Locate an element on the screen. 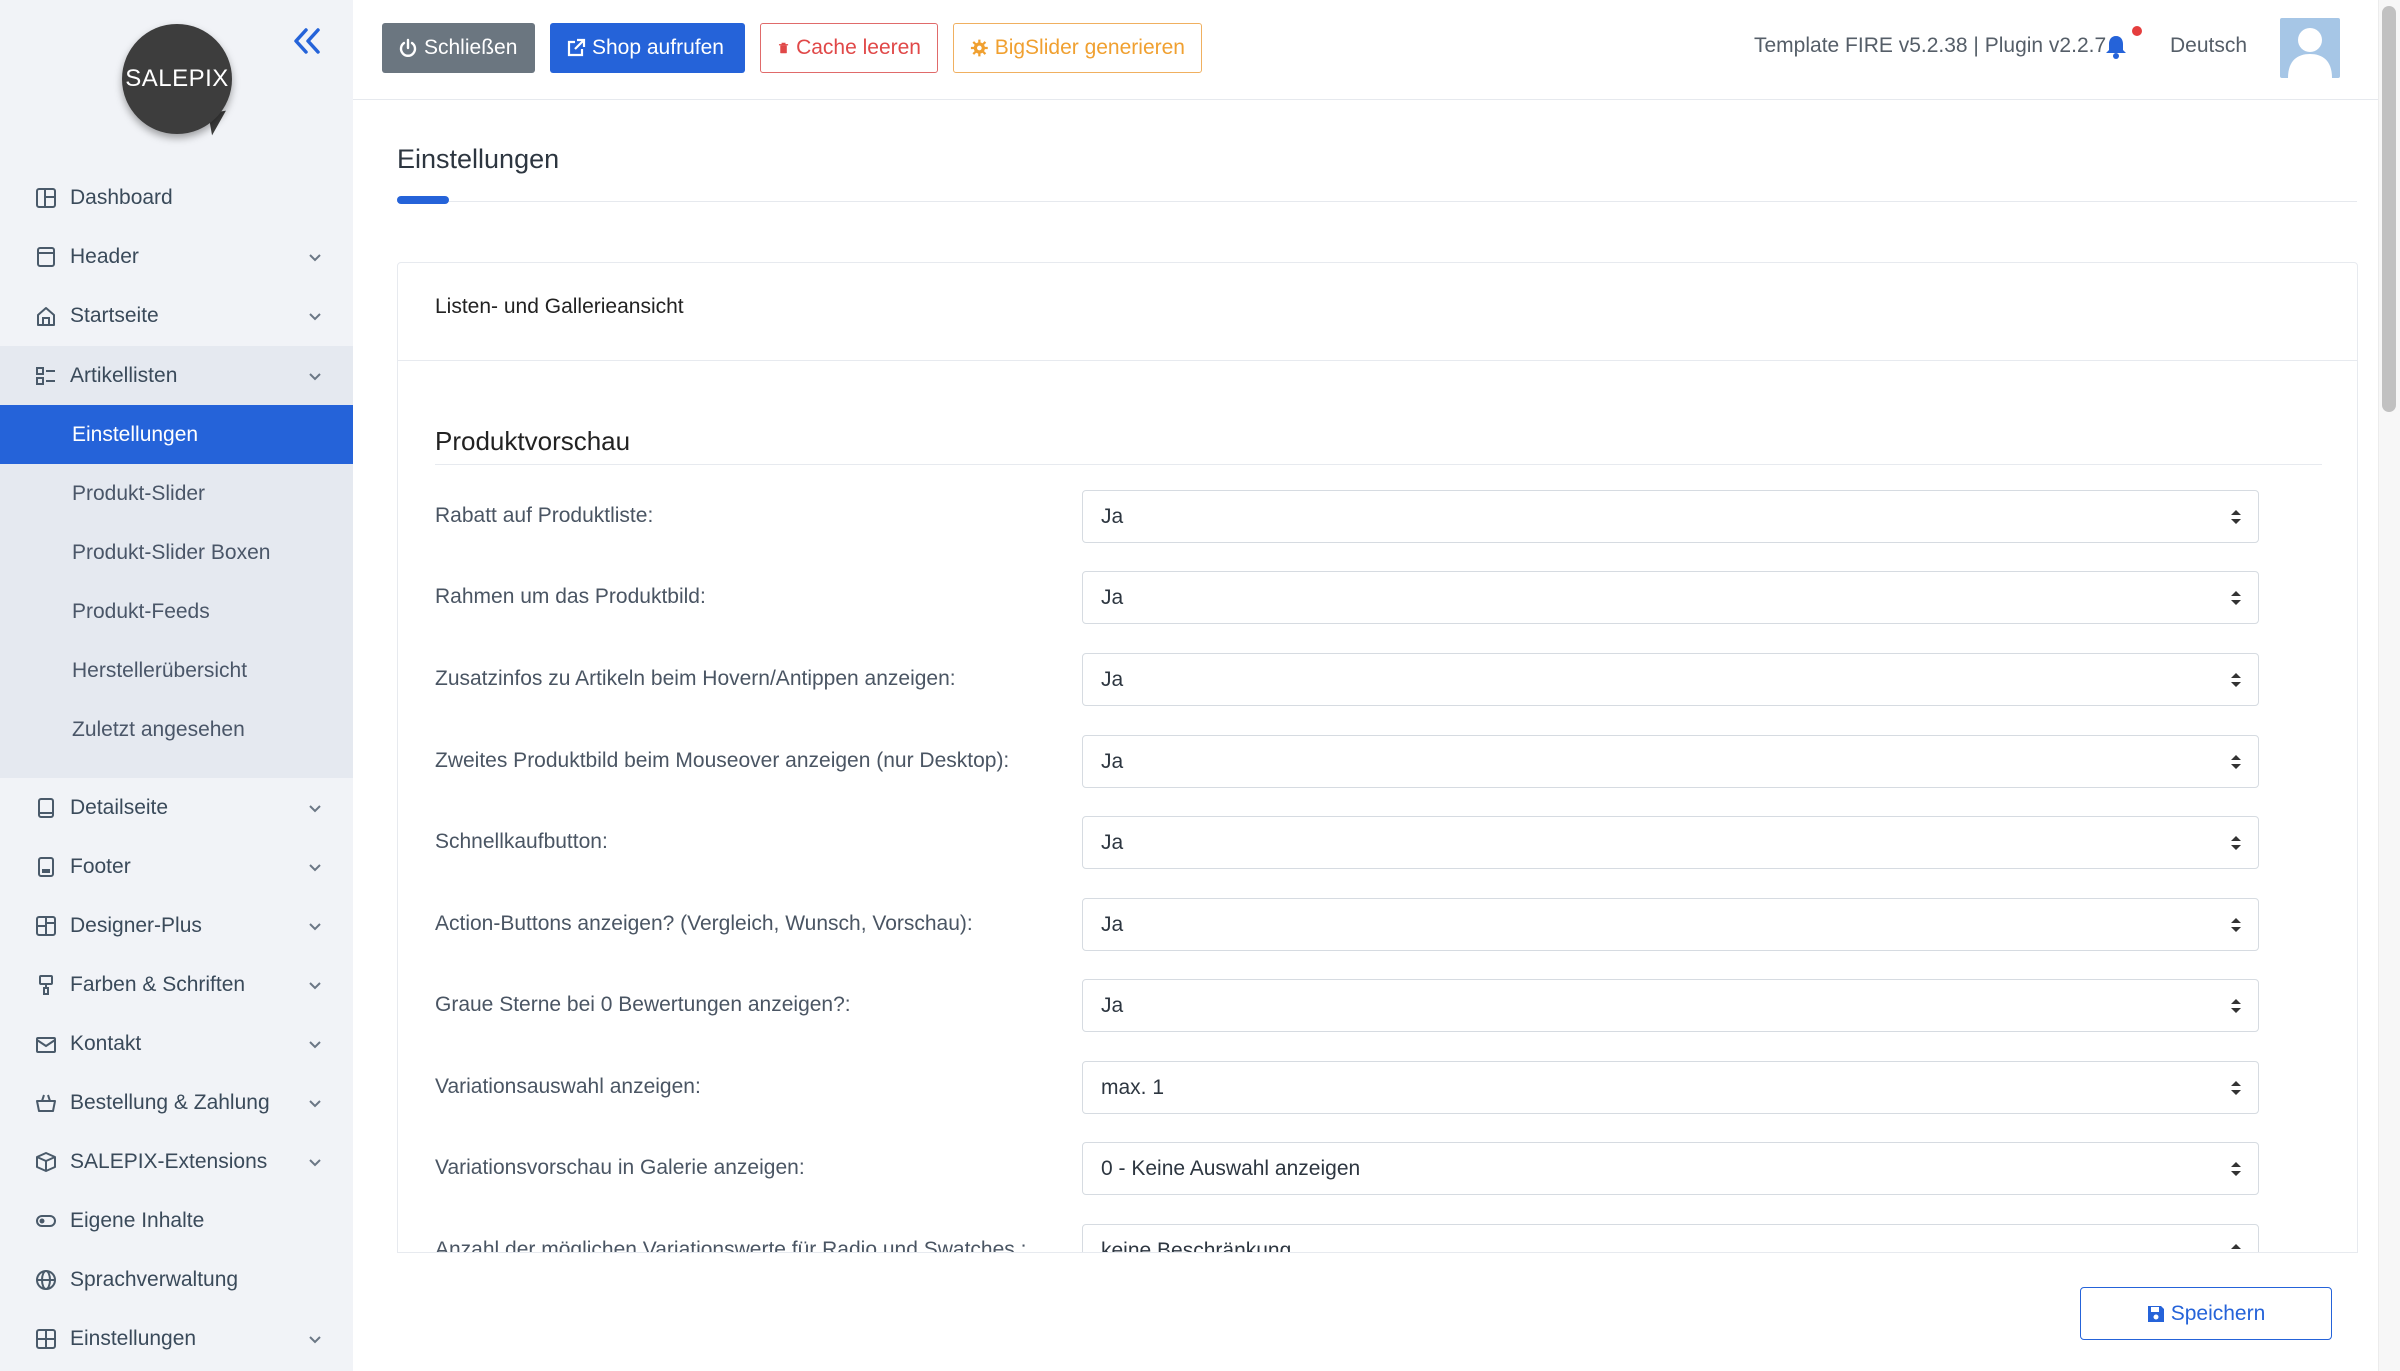 The width and height of the screenshot is (2400, 1371). sidebar-subitem-produkt-feeds: Produkt-Feeds is located at coordinates (176, 611).